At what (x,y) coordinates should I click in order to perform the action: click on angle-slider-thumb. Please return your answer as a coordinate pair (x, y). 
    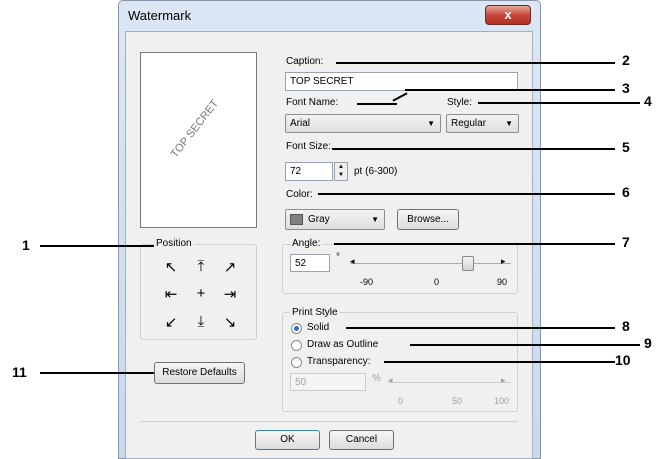
    Looking at the image, I should click on (467, 263).